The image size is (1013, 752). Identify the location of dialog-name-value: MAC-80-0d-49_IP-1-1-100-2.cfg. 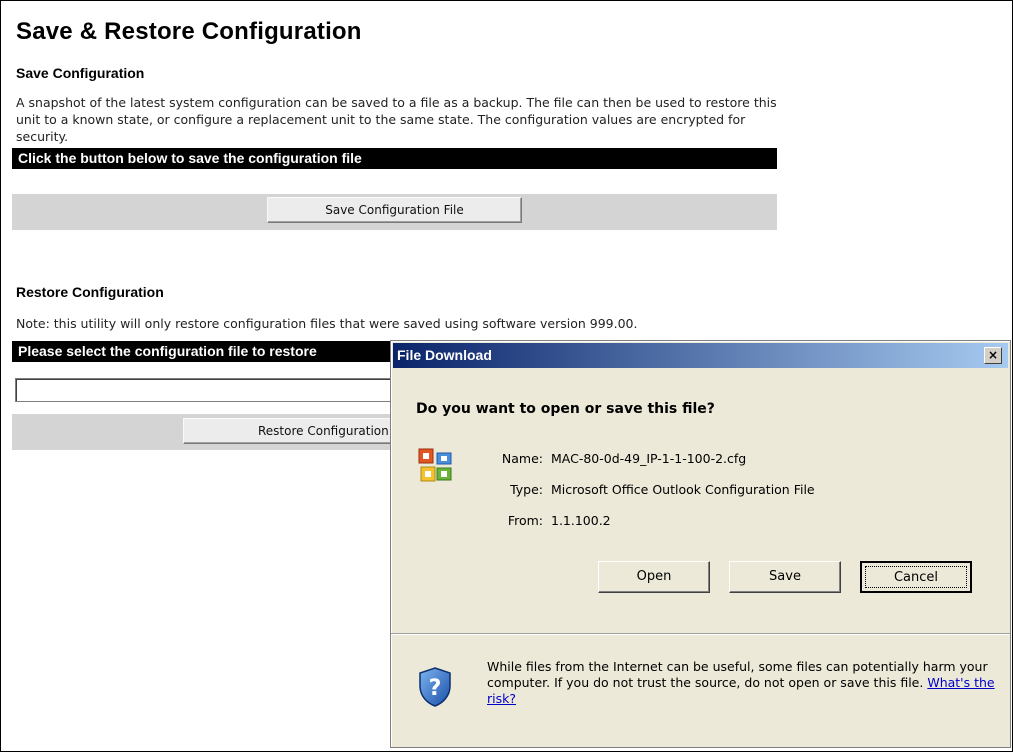
(649, 458).